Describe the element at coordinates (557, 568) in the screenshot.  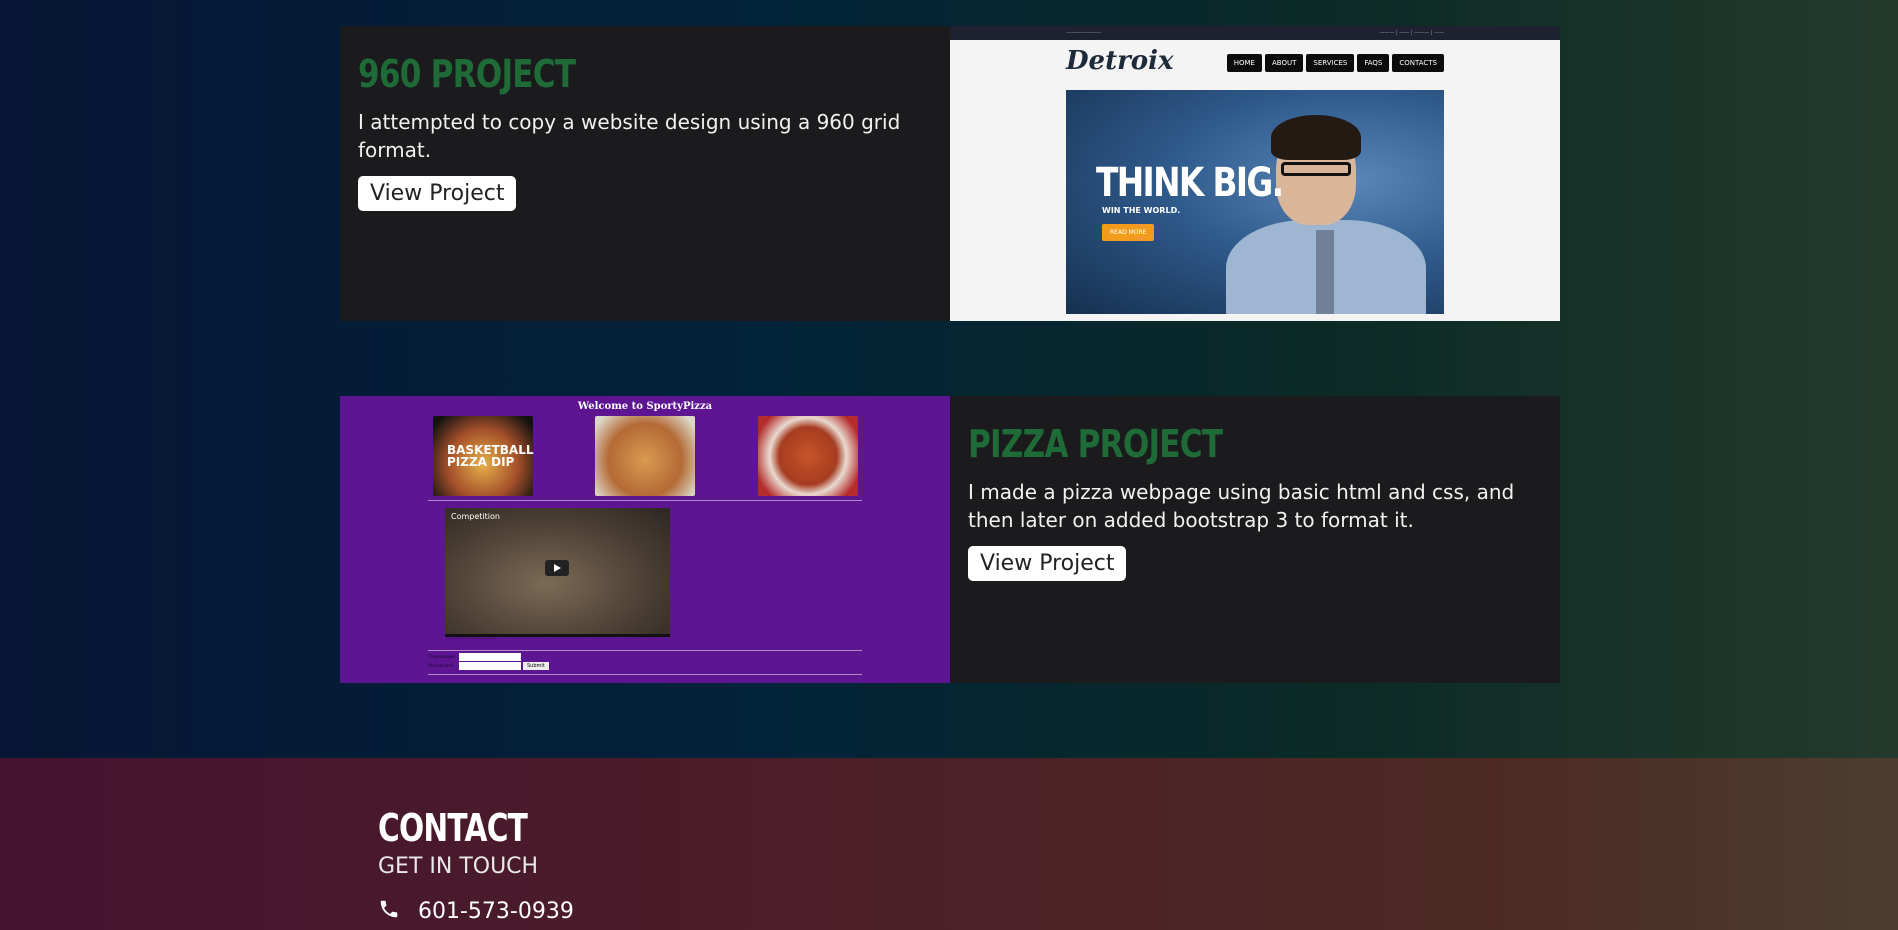
I see `play-icon` at that location.